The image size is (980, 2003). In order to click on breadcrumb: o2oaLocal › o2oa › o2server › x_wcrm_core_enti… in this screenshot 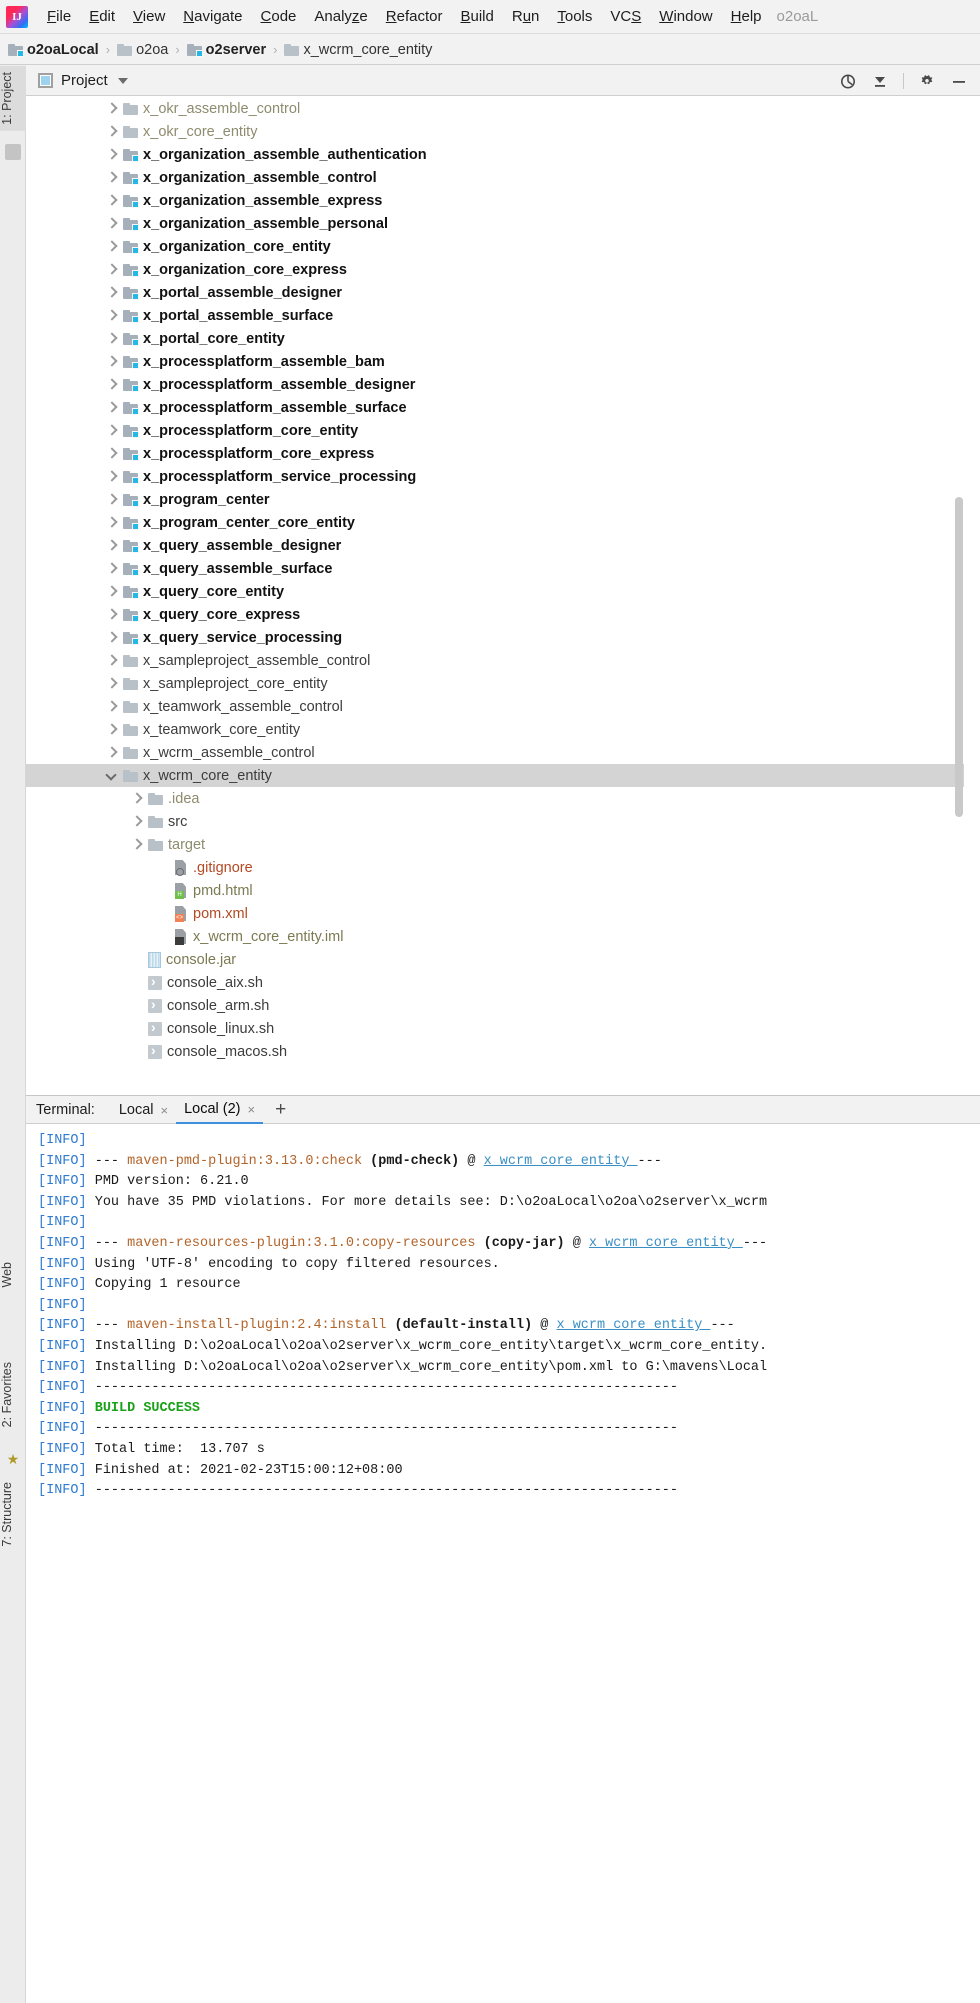, I will do `click(490, 50)`.